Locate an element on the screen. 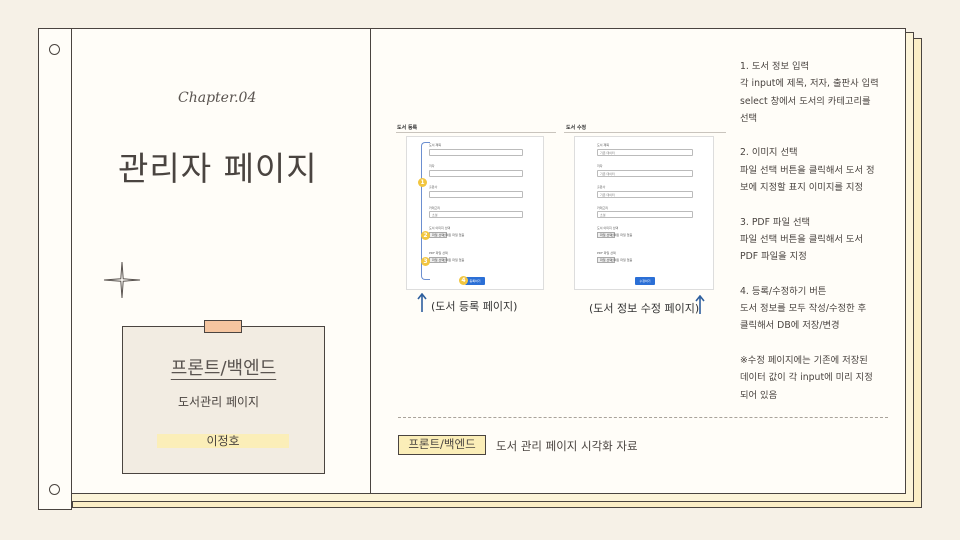 This screenshot has height=540, width=960. edit-input-title: 기존 데이터 is located at coordinates (645, 152).